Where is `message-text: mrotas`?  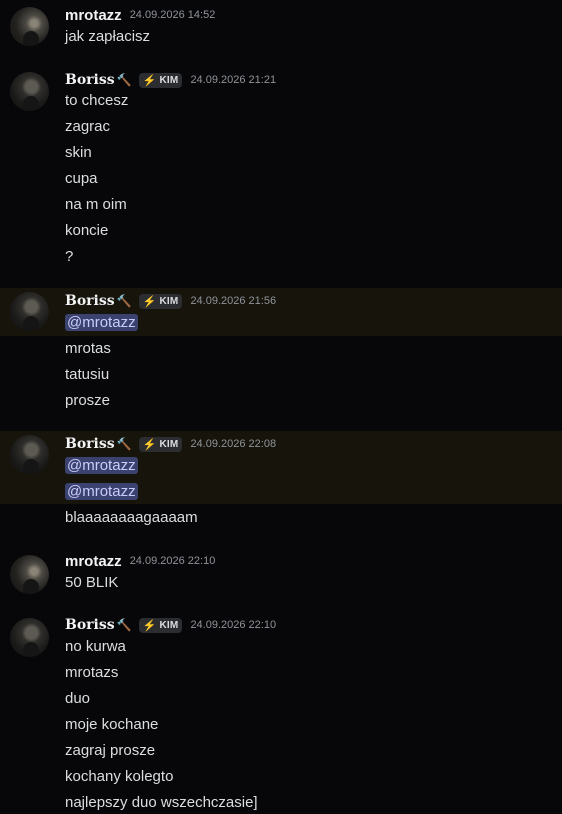 message-text: mrotas is located at coordinates (88, 348).